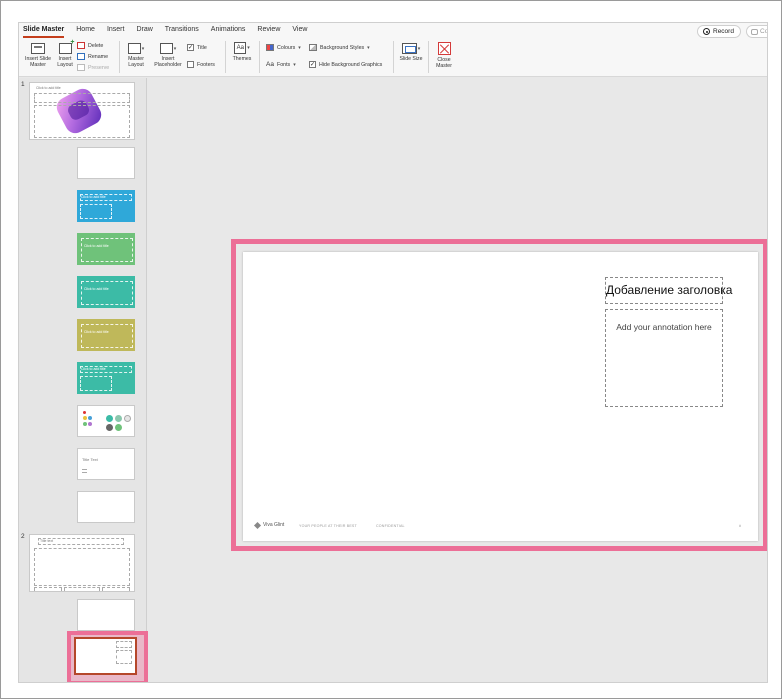 This screenshot has height=699, width=782. I want to click on preserve-button: Preserve, so click(93, 67).